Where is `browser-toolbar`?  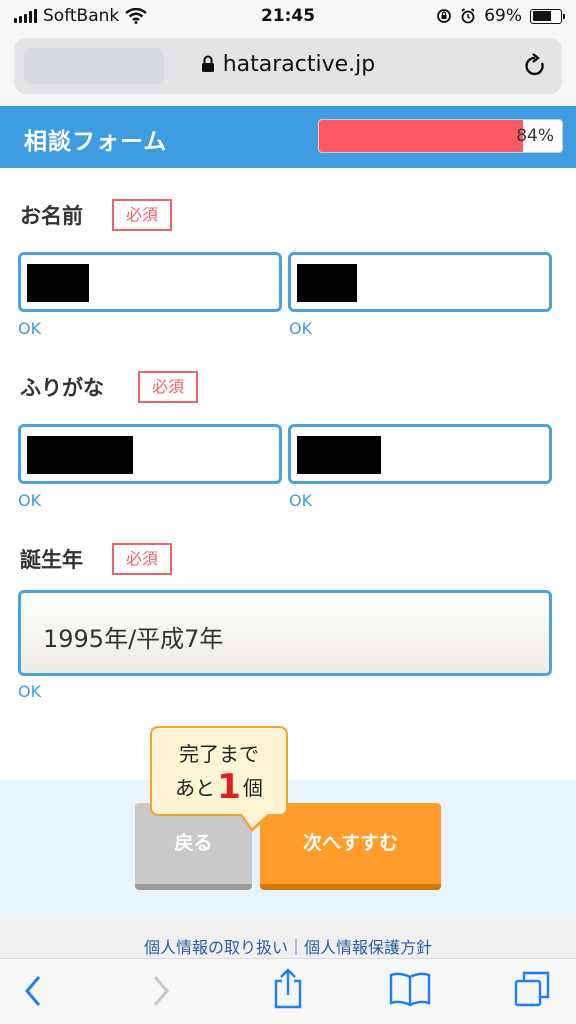 browser-toolbar is located at coordinates (288, 991).